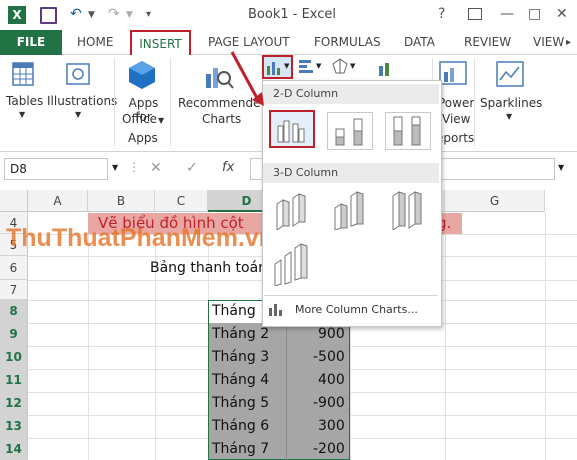 The width and height of the screenshot is (577, 460). Describe the element at coordinates (312, 68) in the screenshot. I see `bar-chart-button: ▼` at that location.